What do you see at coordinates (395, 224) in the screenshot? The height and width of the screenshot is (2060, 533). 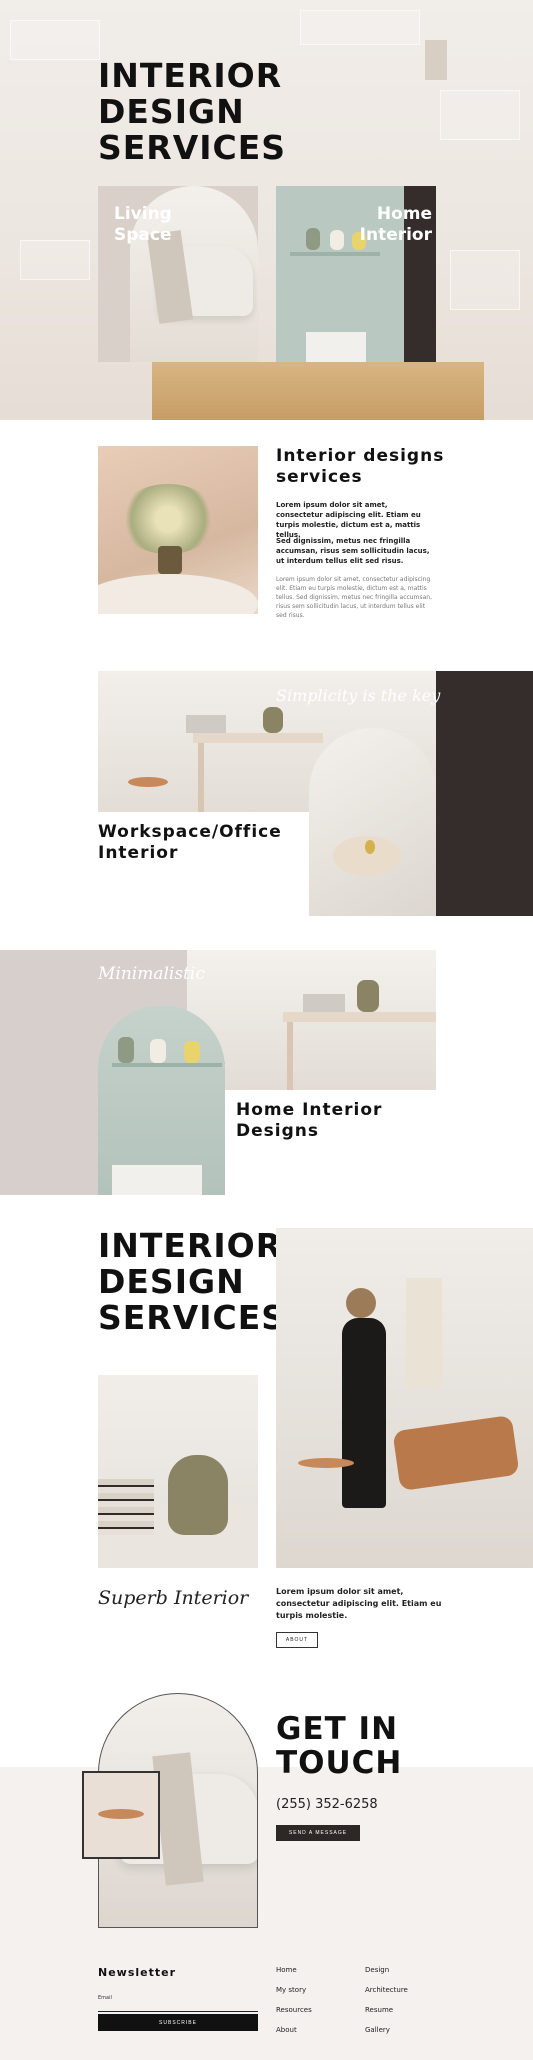 I see `home-interior-label: Home Interior` at bounding box center [395, 224].